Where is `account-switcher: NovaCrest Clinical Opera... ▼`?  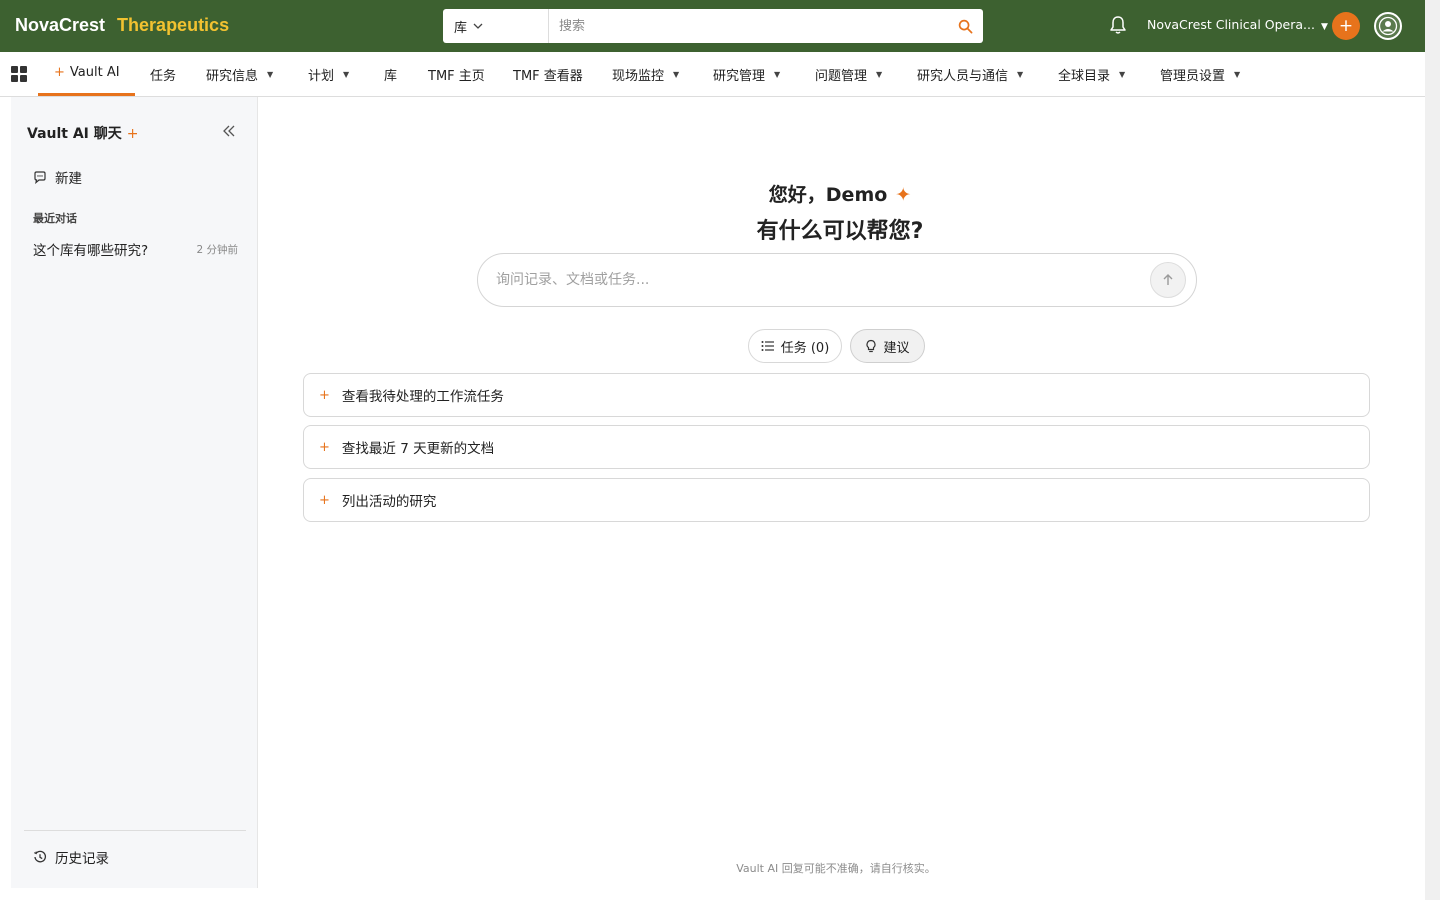 account-switcher: NovaCrest Clinical Opera... ▼ is located at coordinates (1237, 24).